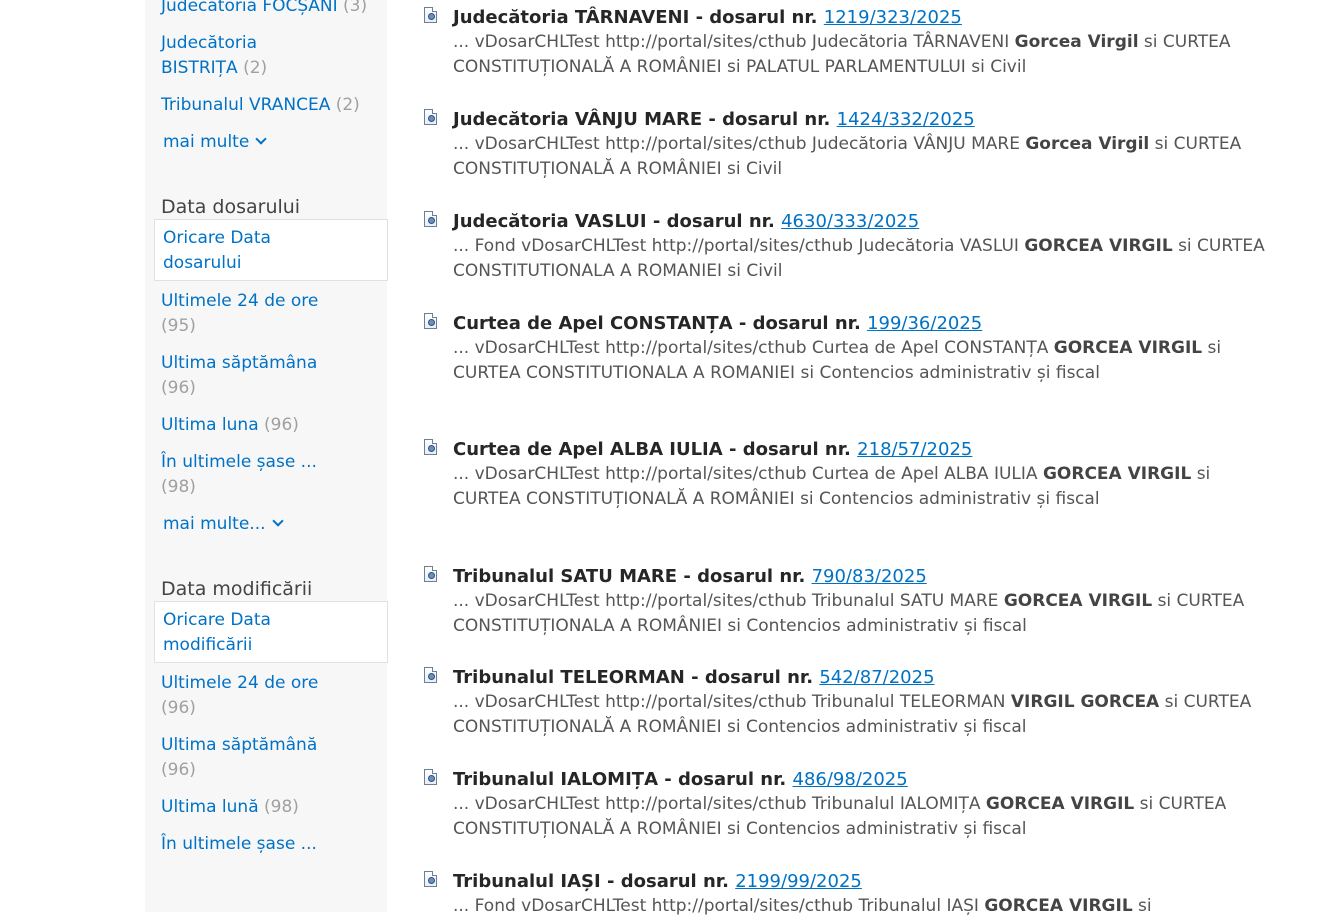 This screenshot has height=919, width=1336. What do you see at coordinates (914, 449) in the screenshot?
I see `case-number-link: 218/57/2025` at bounding box center [914, 449].